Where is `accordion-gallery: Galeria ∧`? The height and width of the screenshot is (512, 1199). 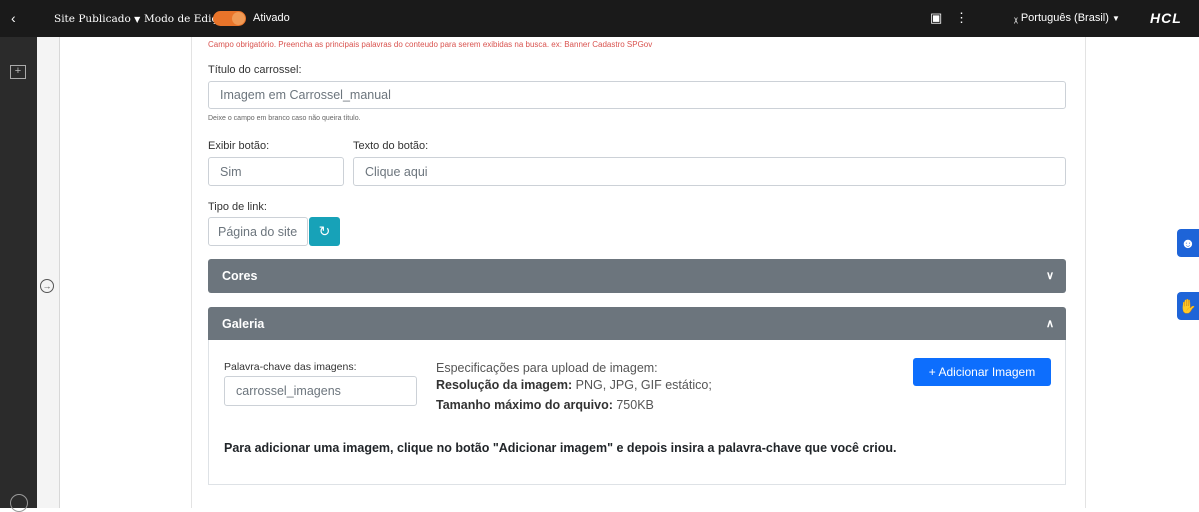
accordion-gallery: Galeria ∧ is located at coordinates (637, 324).